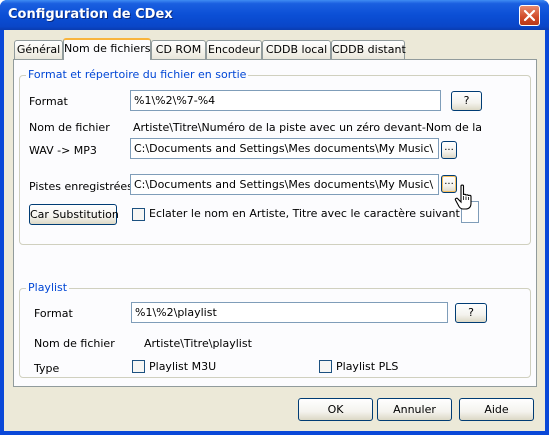  What do you see at coordinates (285, 100) in the screenshot?
I see `format-input: %1\%2\%7-%4` at bounding box center [285, 100].